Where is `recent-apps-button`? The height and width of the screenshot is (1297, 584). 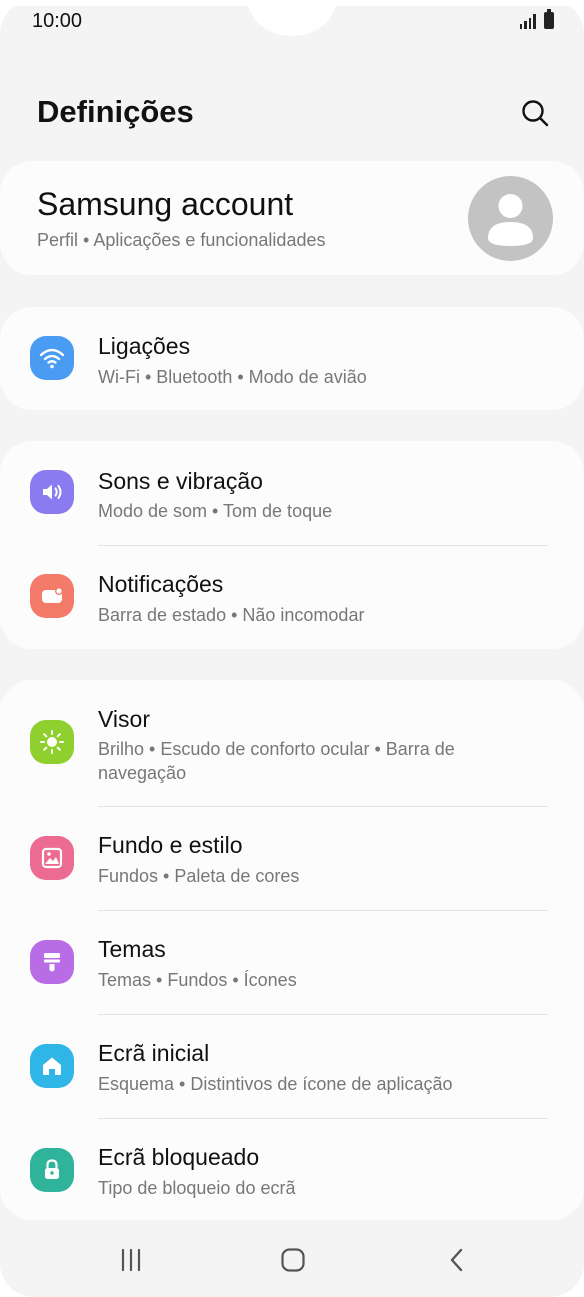 recent-apps-button is located at coordinates (131, 1260).